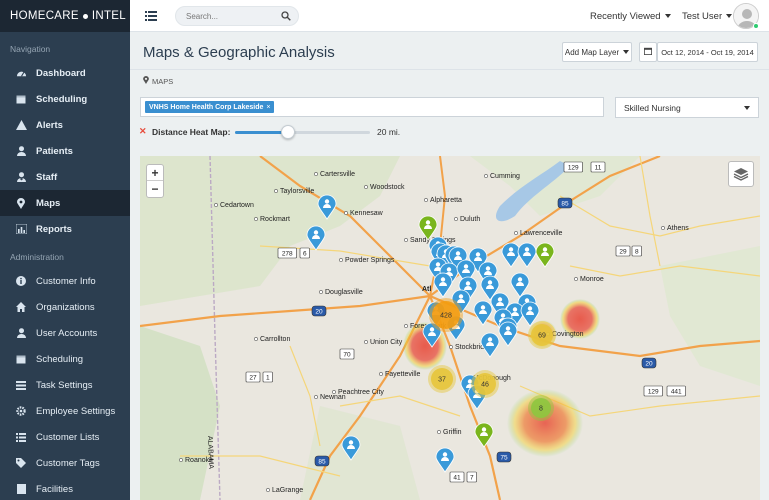 This screenshot has width=769, height=500. Describe the element at coordinates (210, 107) in the screenshot. I see `organization-tag: VNHS Home Health Corp Lakeside ×` at that location.